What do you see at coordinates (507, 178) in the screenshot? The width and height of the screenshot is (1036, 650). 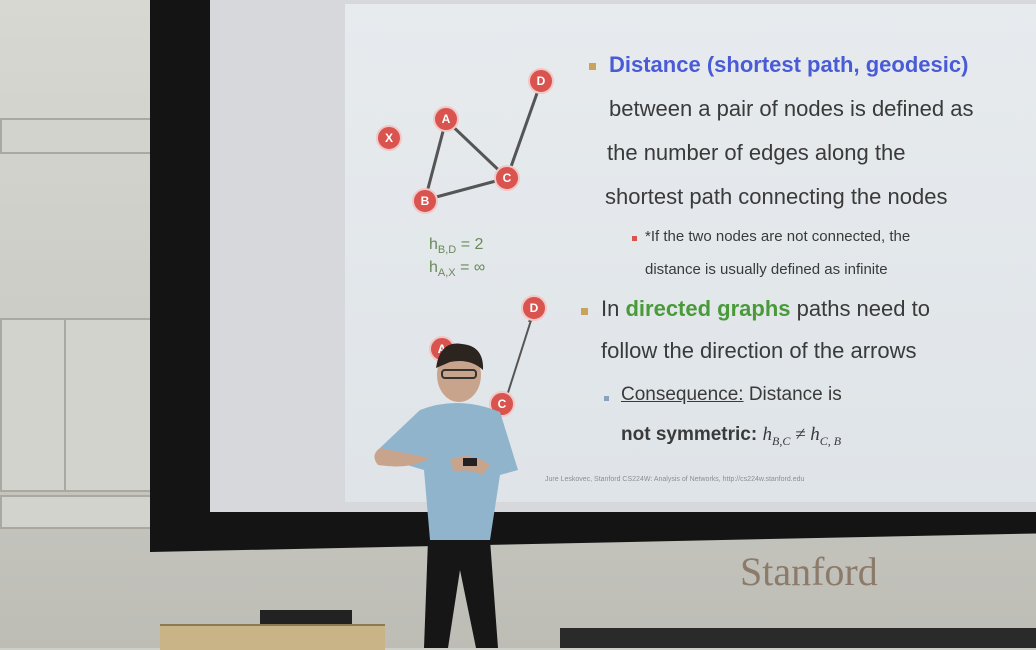 I see `graph-node-c: C` at bounding box center [507, 178].